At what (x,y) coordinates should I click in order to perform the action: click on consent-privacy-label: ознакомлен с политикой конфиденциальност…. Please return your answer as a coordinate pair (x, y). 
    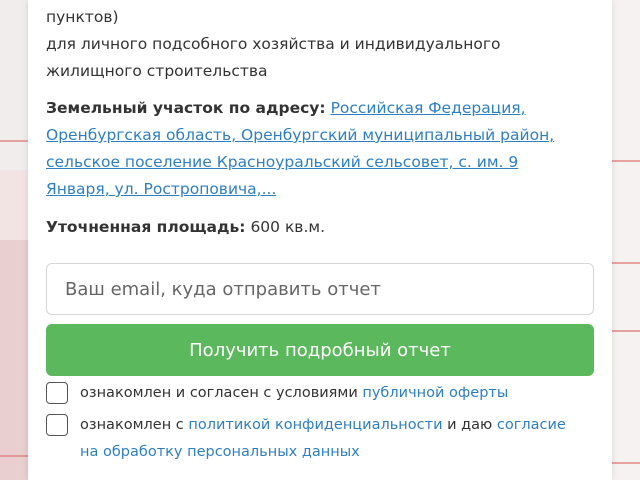
    Looking at the image, I should click on (323, 439).